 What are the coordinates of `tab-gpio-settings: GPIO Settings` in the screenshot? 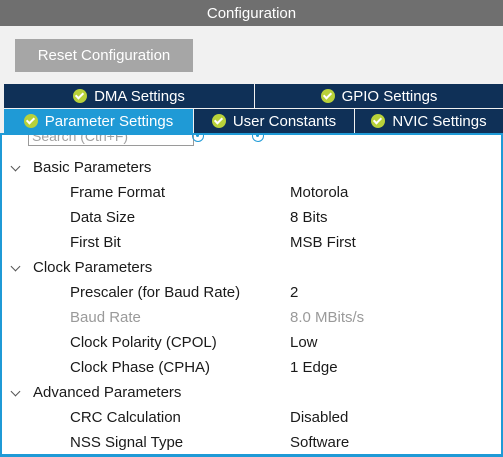 It's located at (379, 96).